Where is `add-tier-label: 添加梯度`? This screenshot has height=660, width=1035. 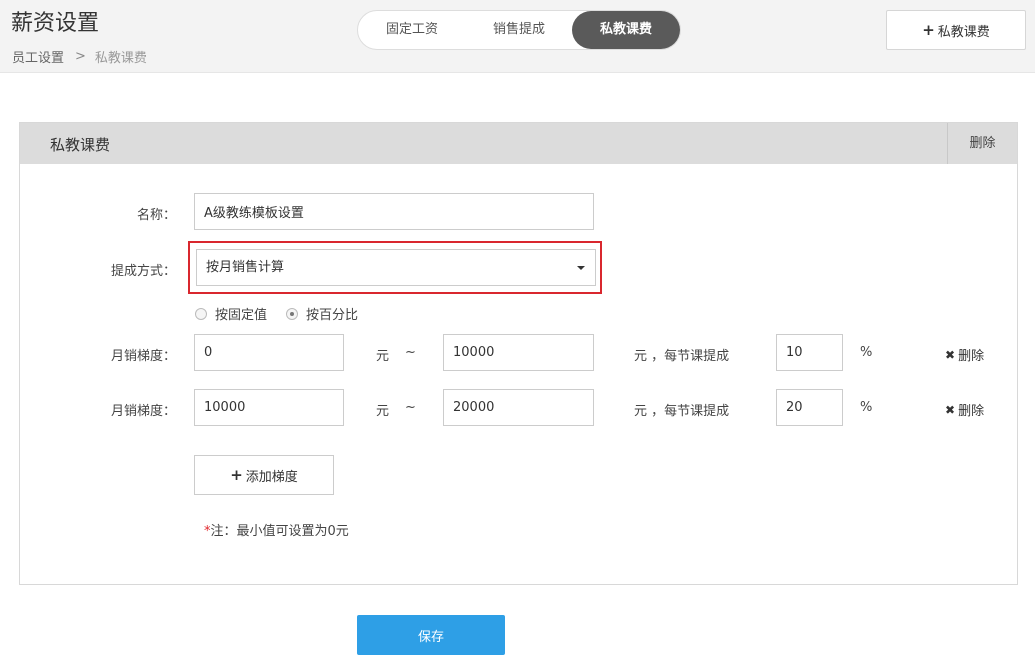 add-tier-label: 添加梯度 is located at coordinates (271, 477).